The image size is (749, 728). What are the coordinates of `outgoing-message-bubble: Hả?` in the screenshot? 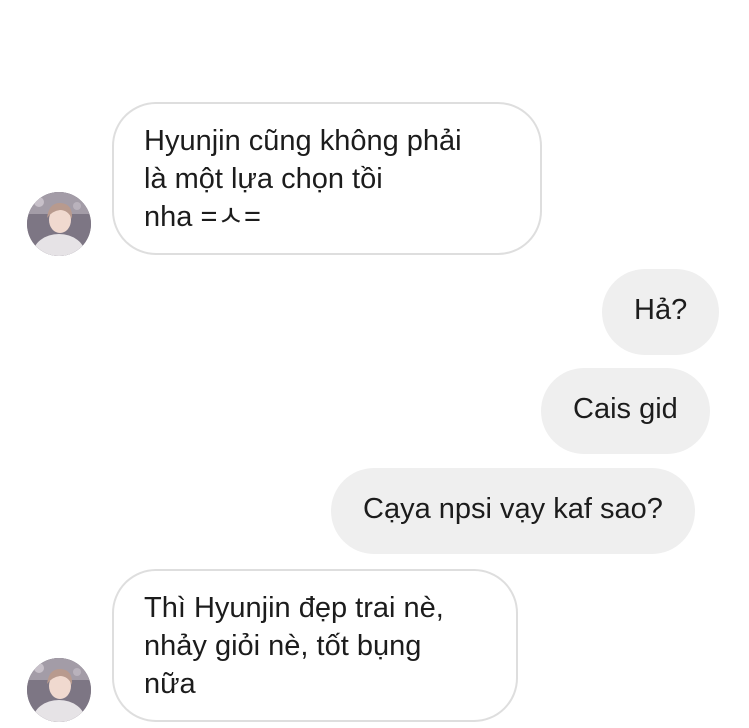 It's located at (661, 312).